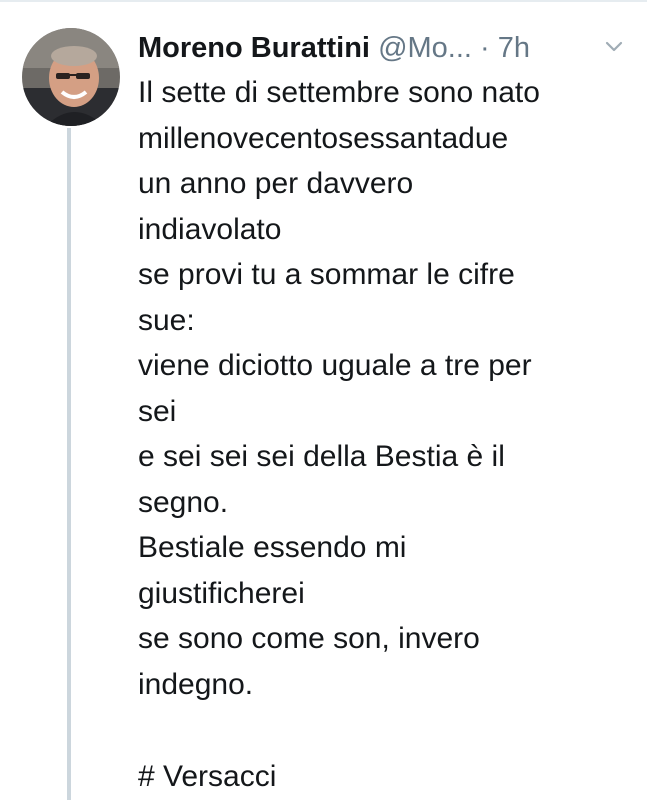 This screenshot has width=647, height=800. I want to click on top-divider, so click(323, 1).